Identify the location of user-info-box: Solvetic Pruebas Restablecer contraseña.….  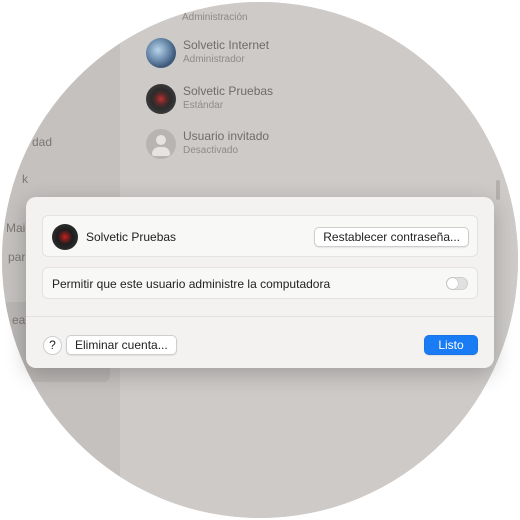
(260, 236).